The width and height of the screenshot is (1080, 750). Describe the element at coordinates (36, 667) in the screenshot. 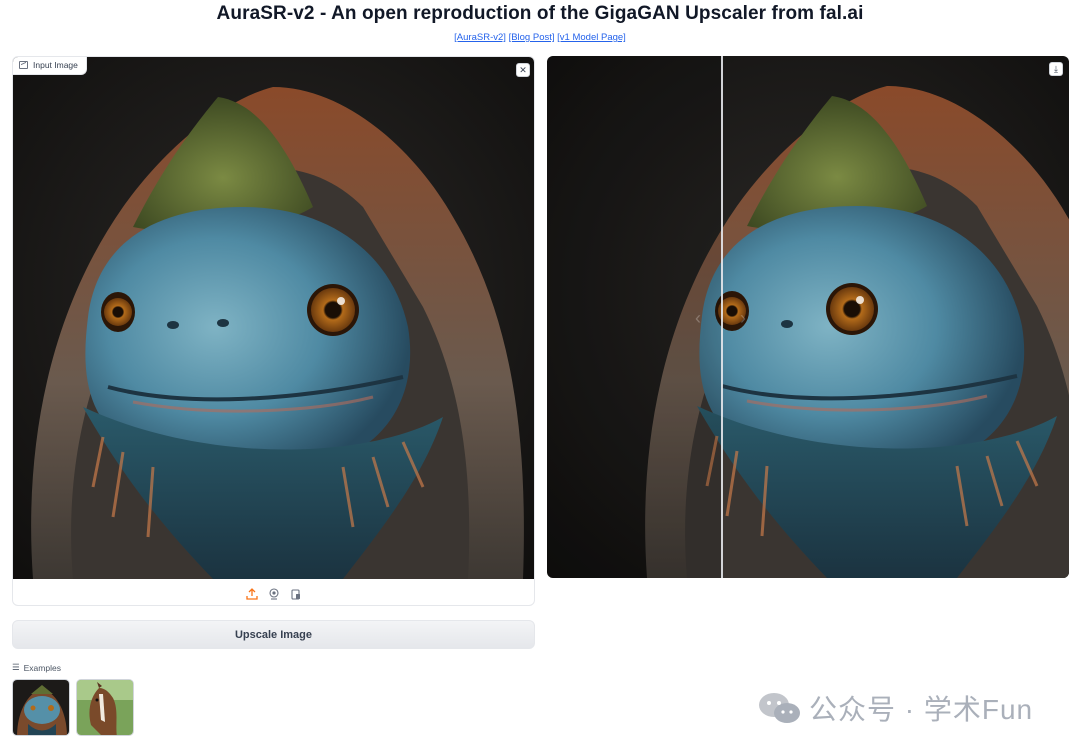

I see `examples-header: ☰ Examples` at that location.